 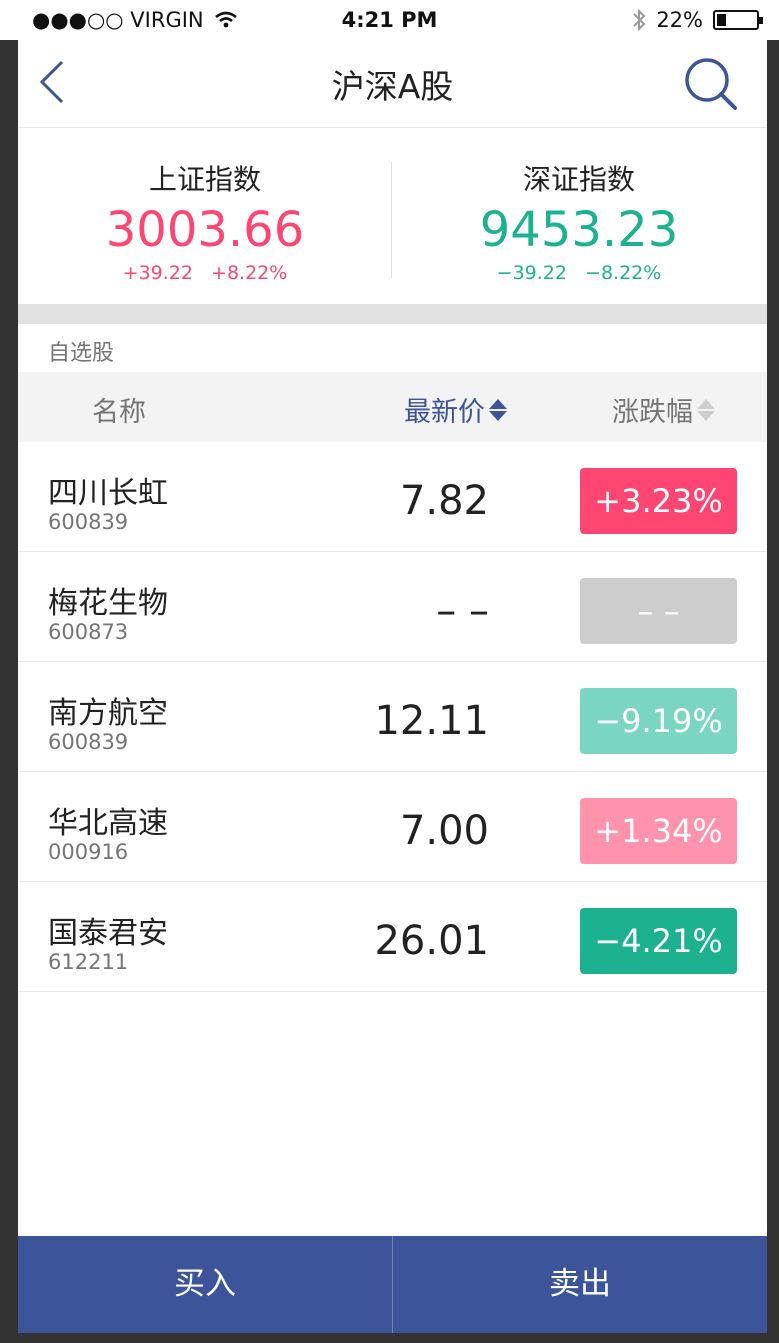 I want to click on index-change: +39.22, so click(x=157, y=273).